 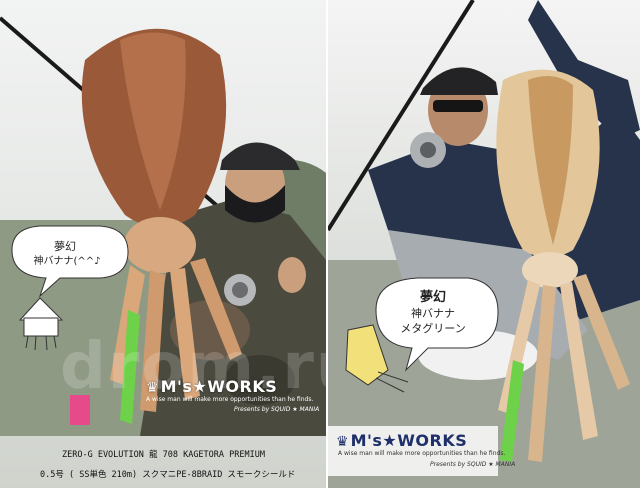 What do you see at coordinates (473, 464) in the screenshot?
I see `right-credit: Presents by SQUID ★ MANIA` at bounding box center [473, 464].